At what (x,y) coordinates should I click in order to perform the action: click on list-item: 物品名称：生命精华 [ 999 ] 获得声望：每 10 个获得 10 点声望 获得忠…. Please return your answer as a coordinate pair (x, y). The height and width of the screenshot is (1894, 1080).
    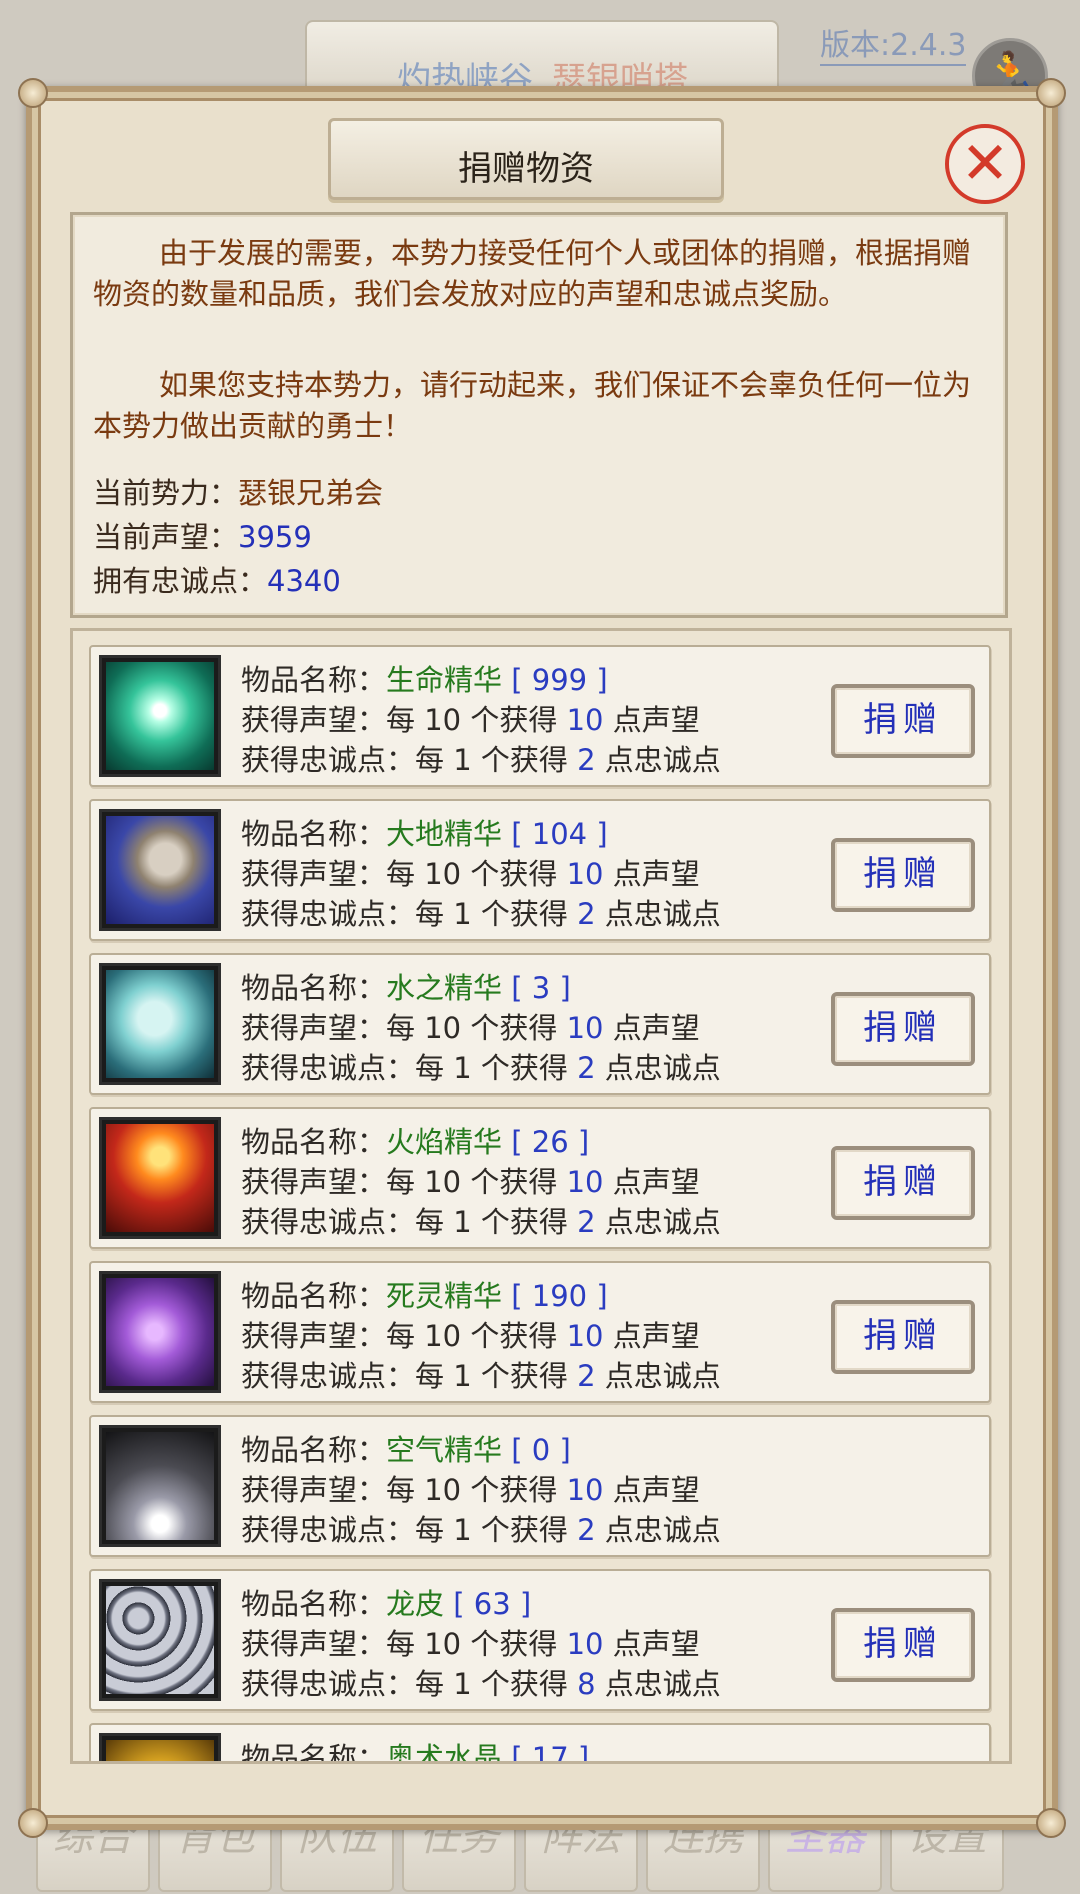
    Looking at the image, I should click on (540, 716).